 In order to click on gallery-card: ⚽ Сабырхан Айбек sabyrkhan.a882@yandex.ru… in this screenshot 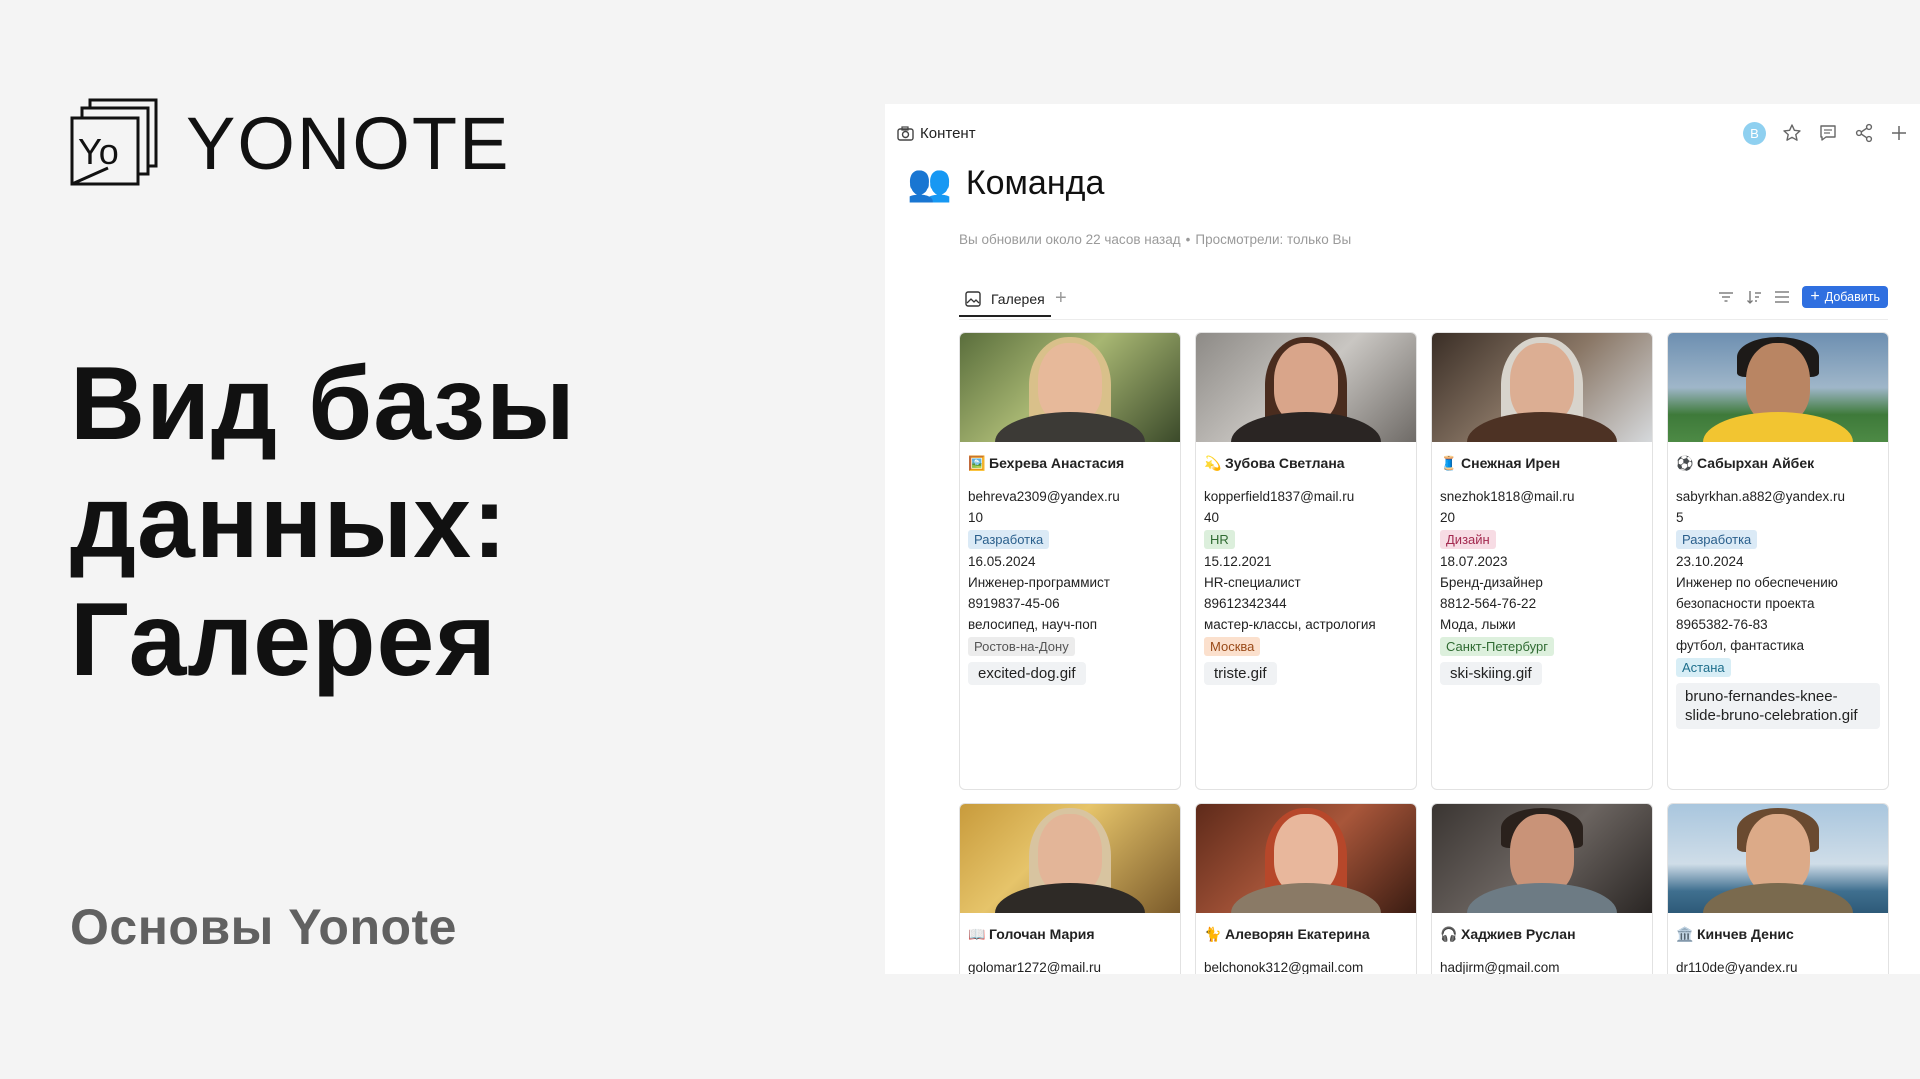, I will do `click(1778, 561)`.